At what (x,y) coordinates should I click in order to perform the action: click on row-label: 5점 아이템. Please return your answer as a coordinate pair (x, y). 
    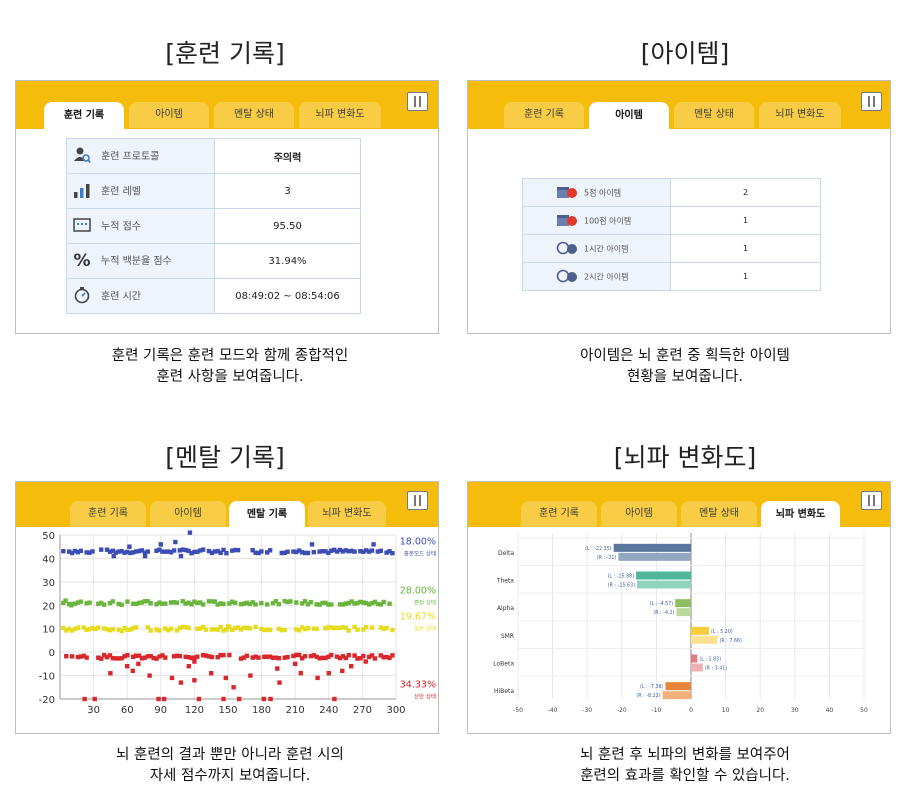
    Looking at the image, I should click on (603, 192).